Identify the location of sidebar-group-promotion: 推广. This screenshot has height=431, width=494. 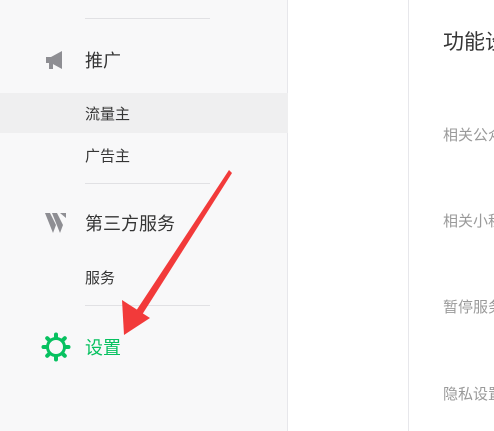
(144, 60).